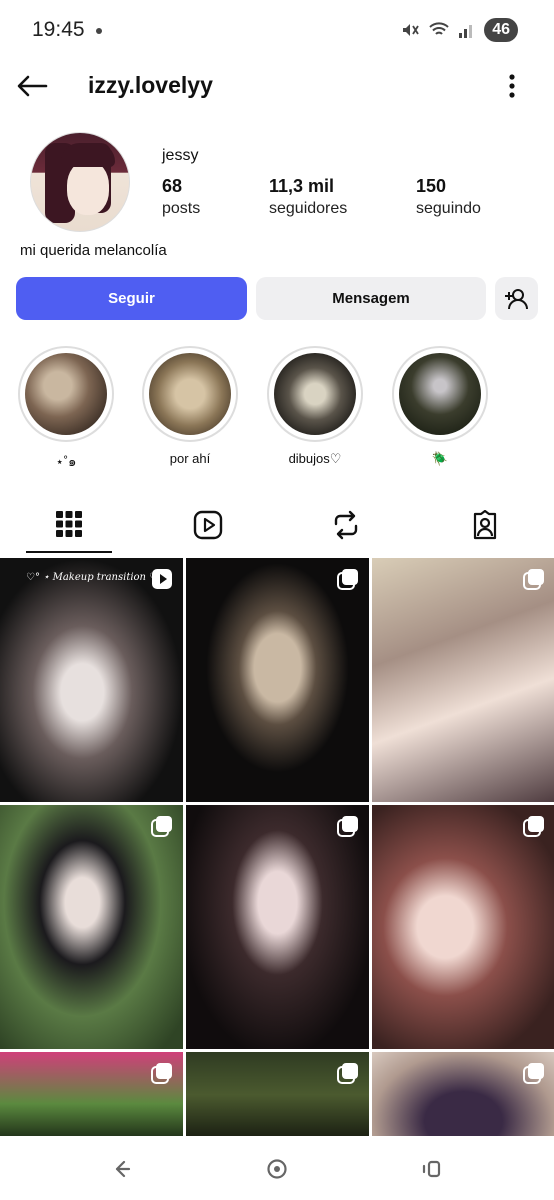 This screenshot has width=554, height=1200. What do you see at coordinates (190, 458) in the screenshot?
I see `highlight-label: por ahí` at bounding box center [190, 458].